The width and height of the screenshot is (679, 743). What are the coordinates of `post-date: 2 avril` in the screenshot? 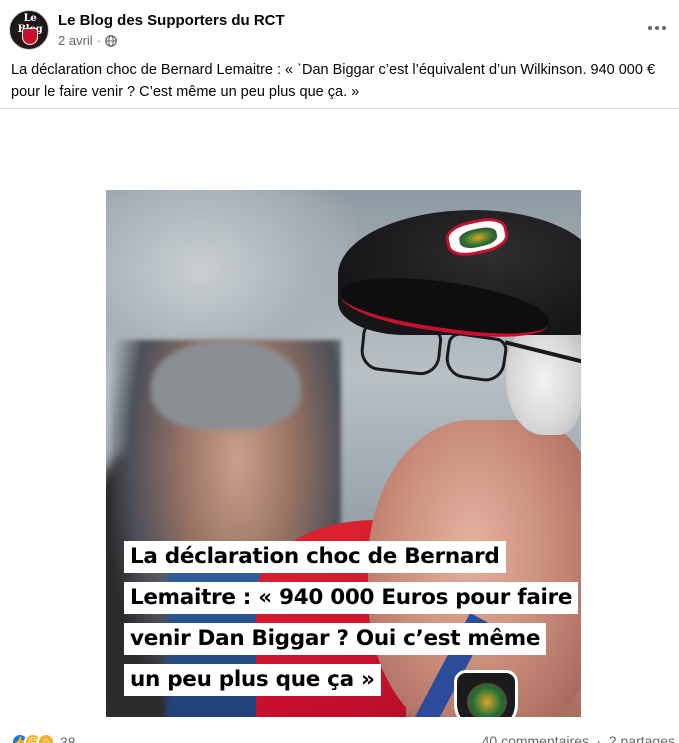 It's located at (75, 40).